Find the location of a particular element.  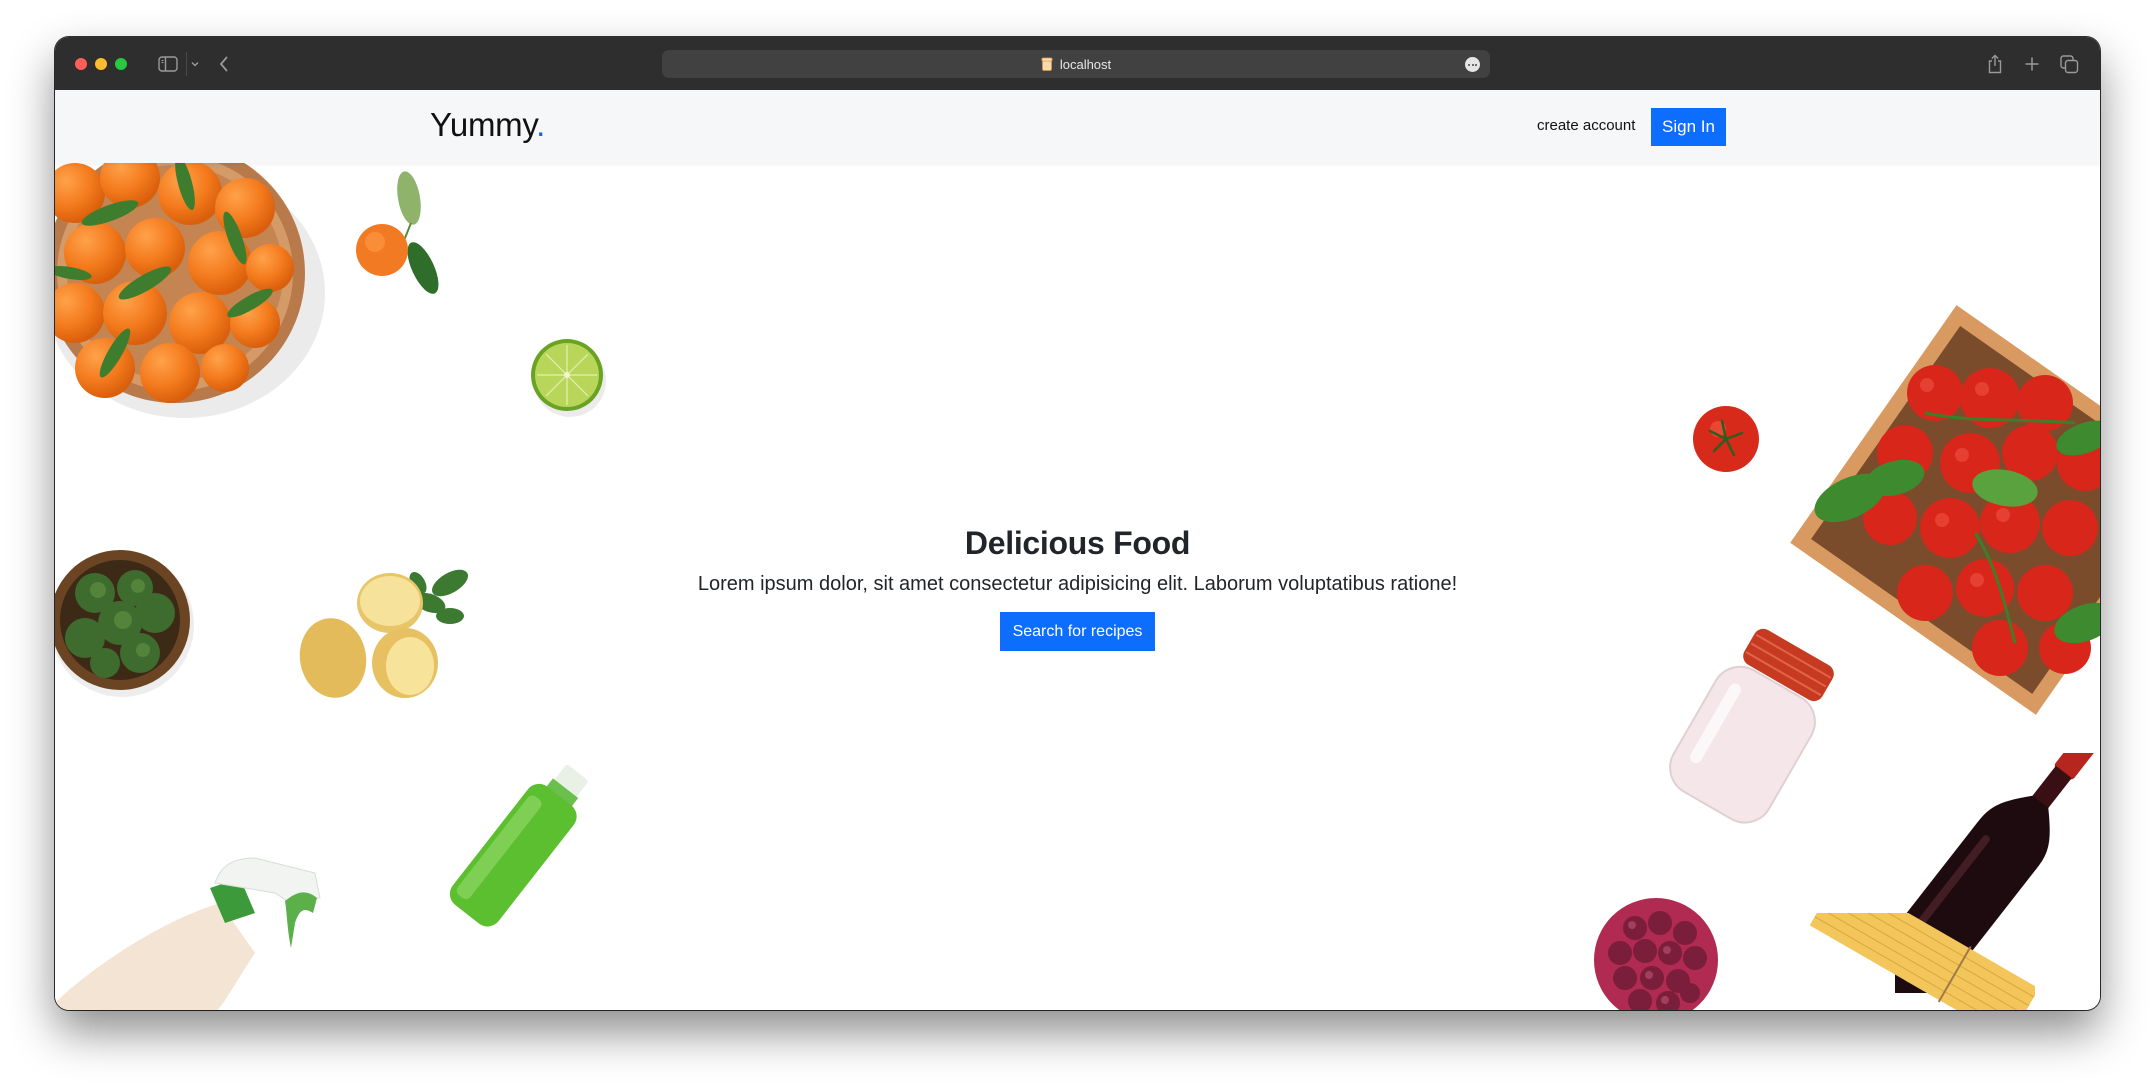

create-account-link: create account is located at coordinates (1586, 125).